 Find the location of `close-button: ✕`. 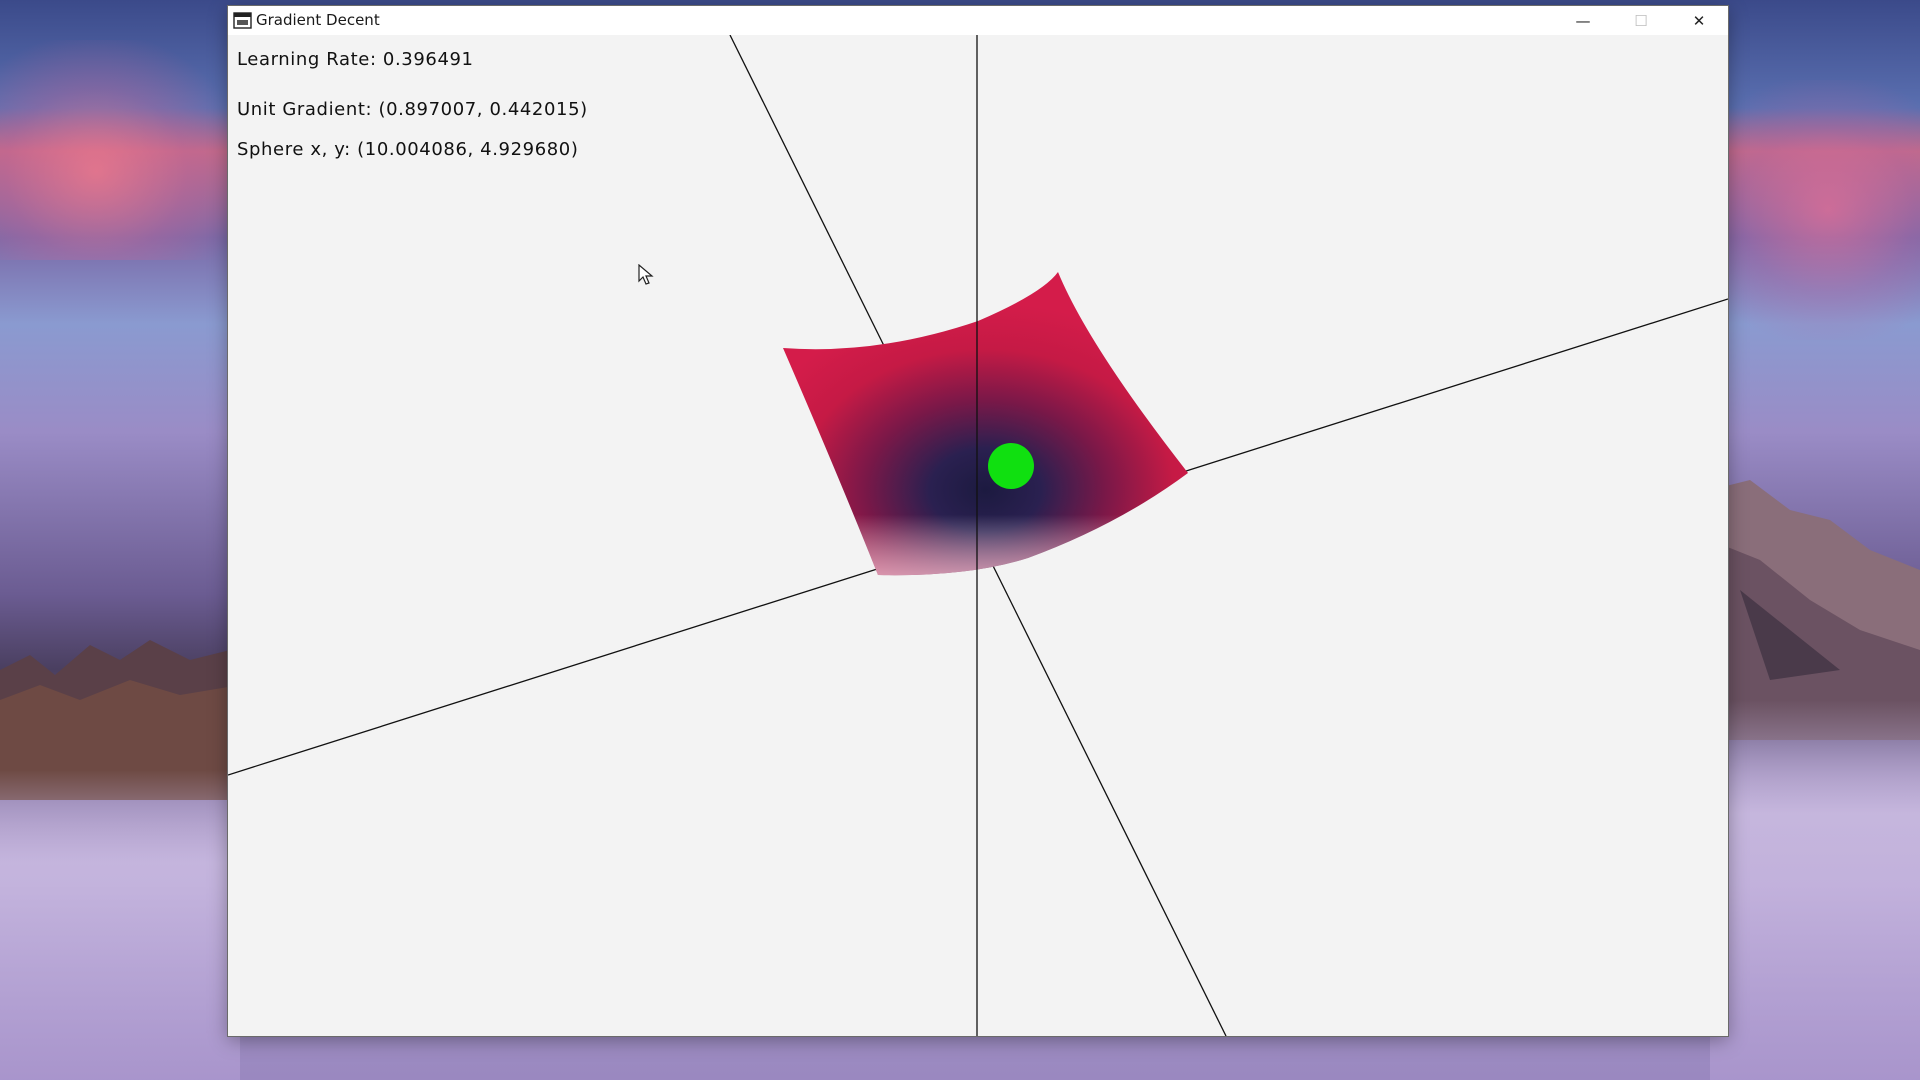

close-button: ✕ is located at coordinates (1699, 20).